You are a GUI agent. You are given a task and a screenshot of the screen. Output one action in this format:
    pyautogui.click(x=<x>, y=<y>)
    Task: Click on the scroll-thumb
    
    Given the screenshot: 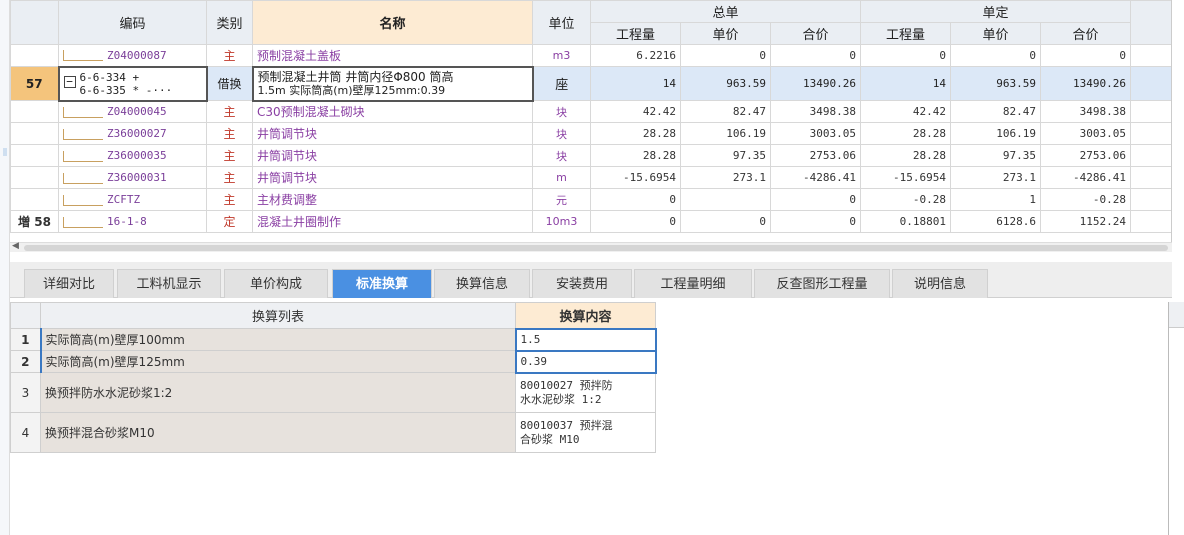 What is the action you would take?
    pyautogui.click(x=596, y=248)
    